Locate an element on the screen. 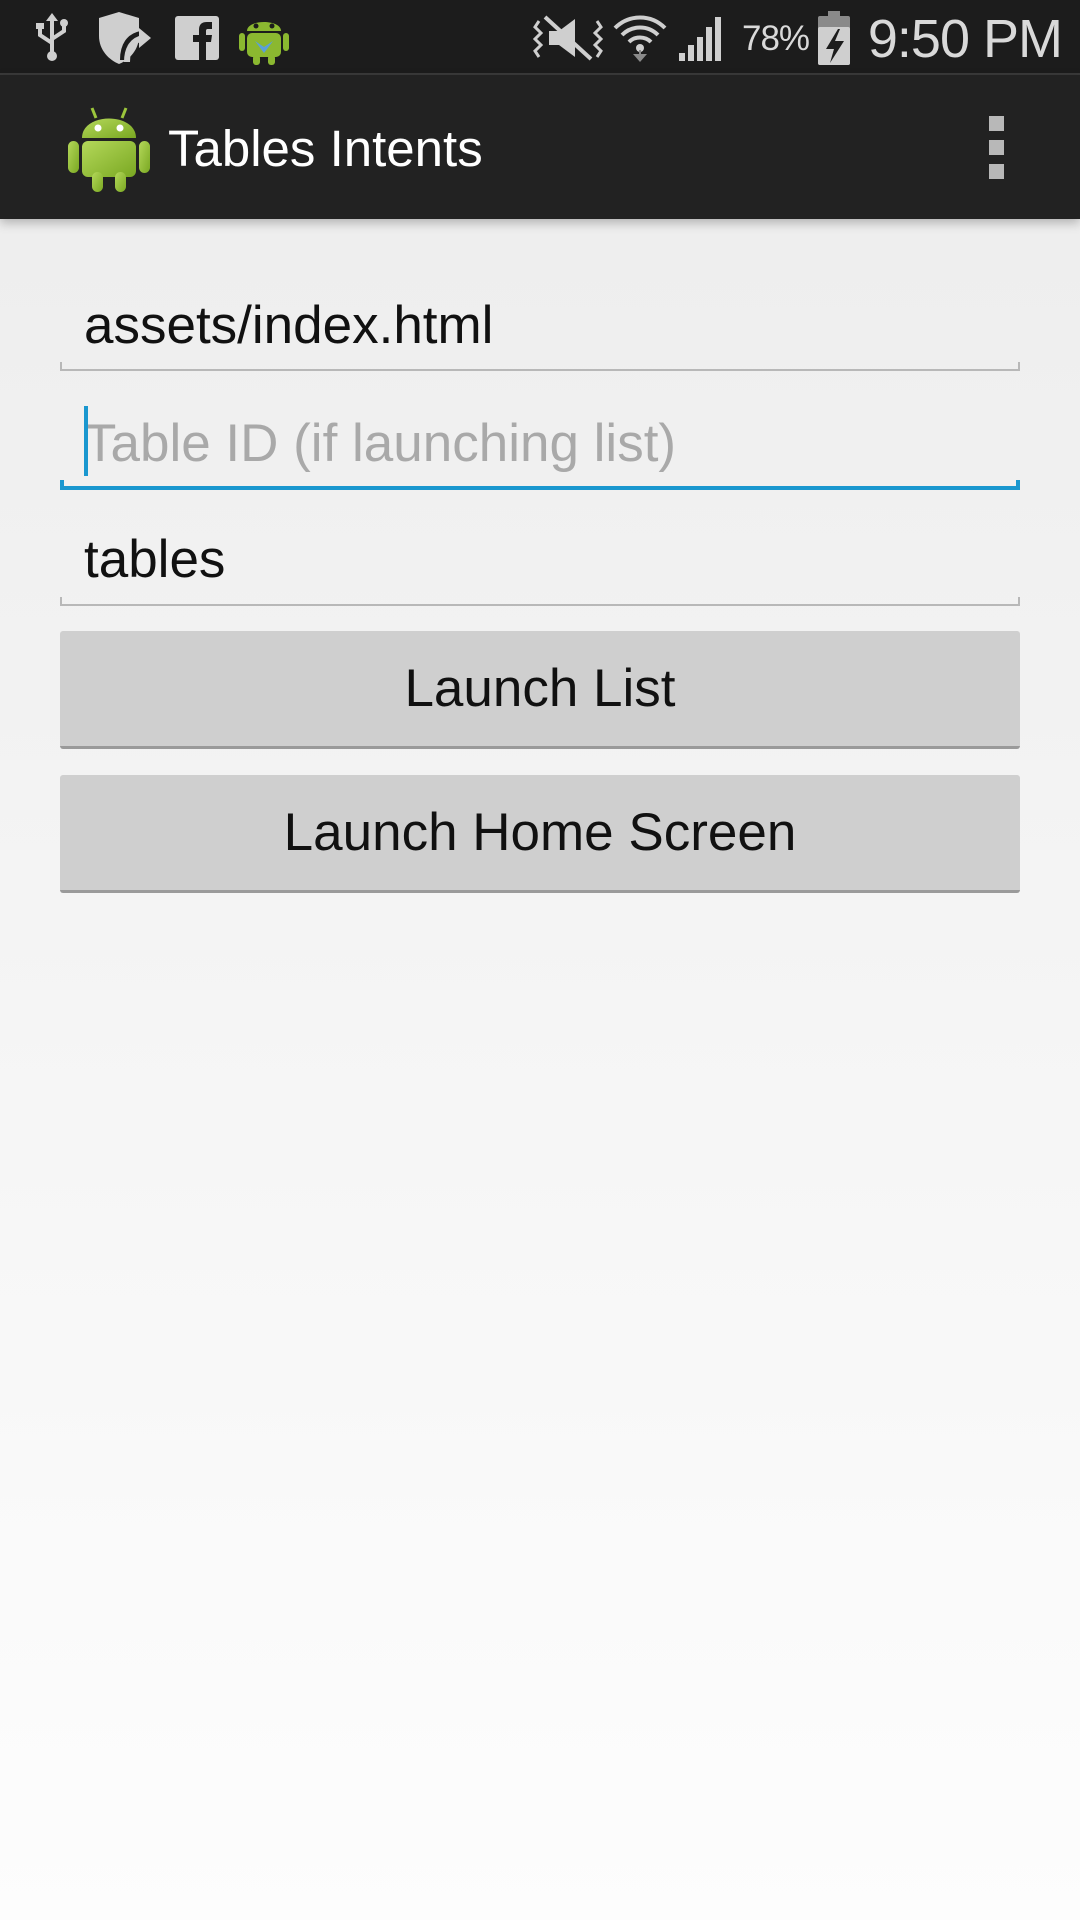  battery-percentage: 78% is located at coordinates (776, 38).